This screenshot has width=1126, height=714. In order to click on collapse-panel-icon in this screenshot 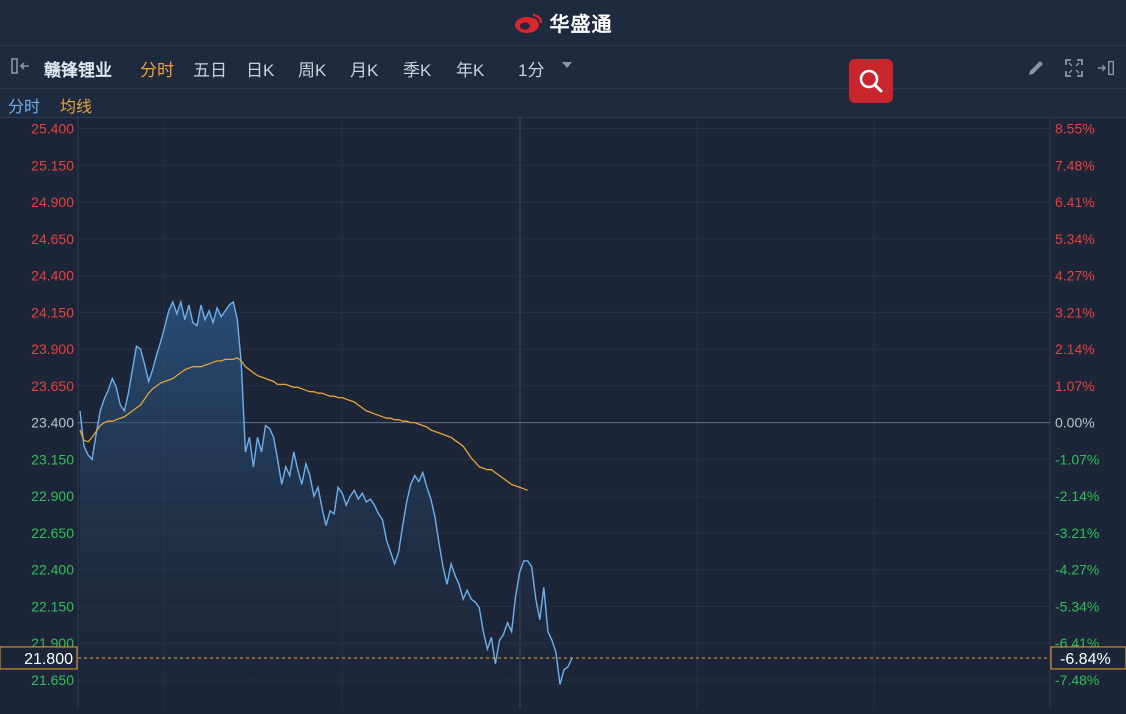, I will do `click(21, 66)`.